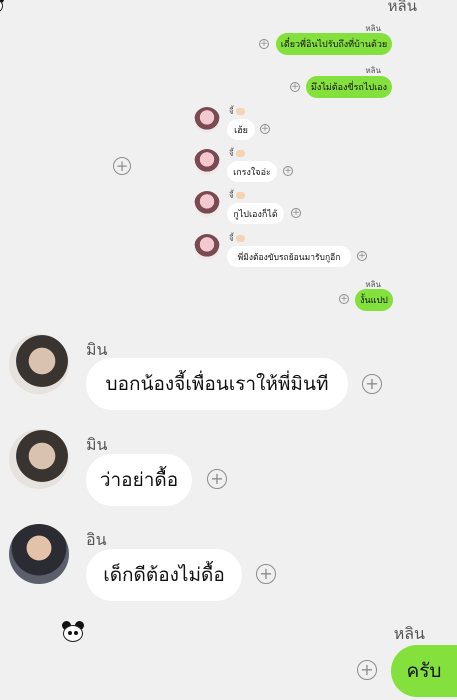  Describe the element at coordinates (217, 384) in the screenshot. I see `message-bubble-incoming: บอกน้องจี้เพื่อนเราให้พี่มินที` at that location.